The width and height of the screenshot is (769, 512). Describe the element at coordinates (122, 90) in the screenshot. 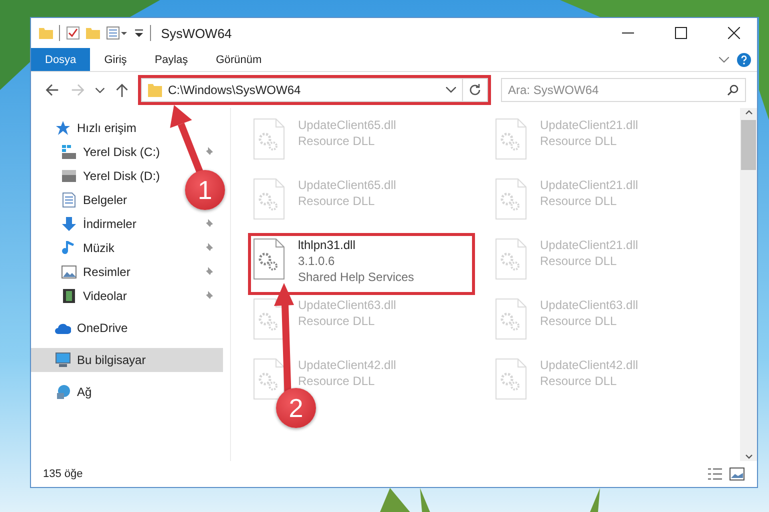

I see `up-arrow-icon` at that location.